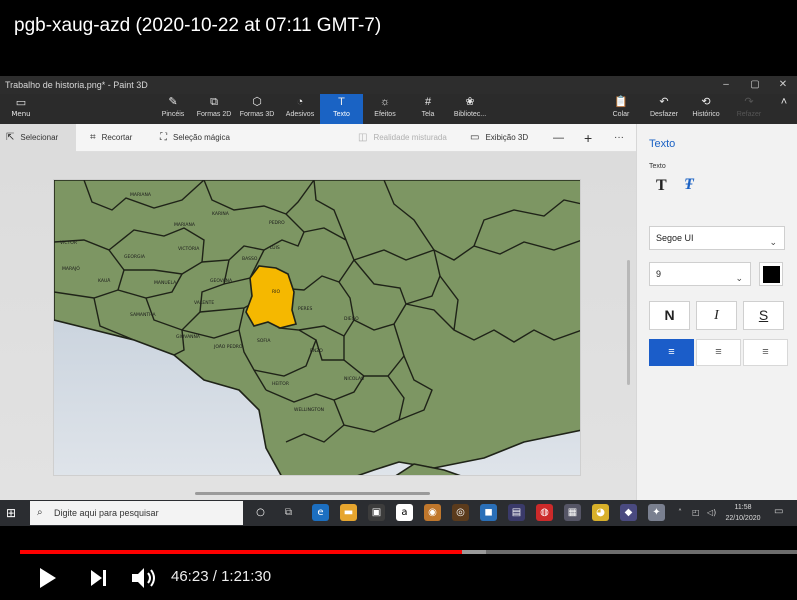  Describe the element at coordinates (173, 109) in the screenshot. I see `tool-brushes: ✎ Pincéis` at that location.